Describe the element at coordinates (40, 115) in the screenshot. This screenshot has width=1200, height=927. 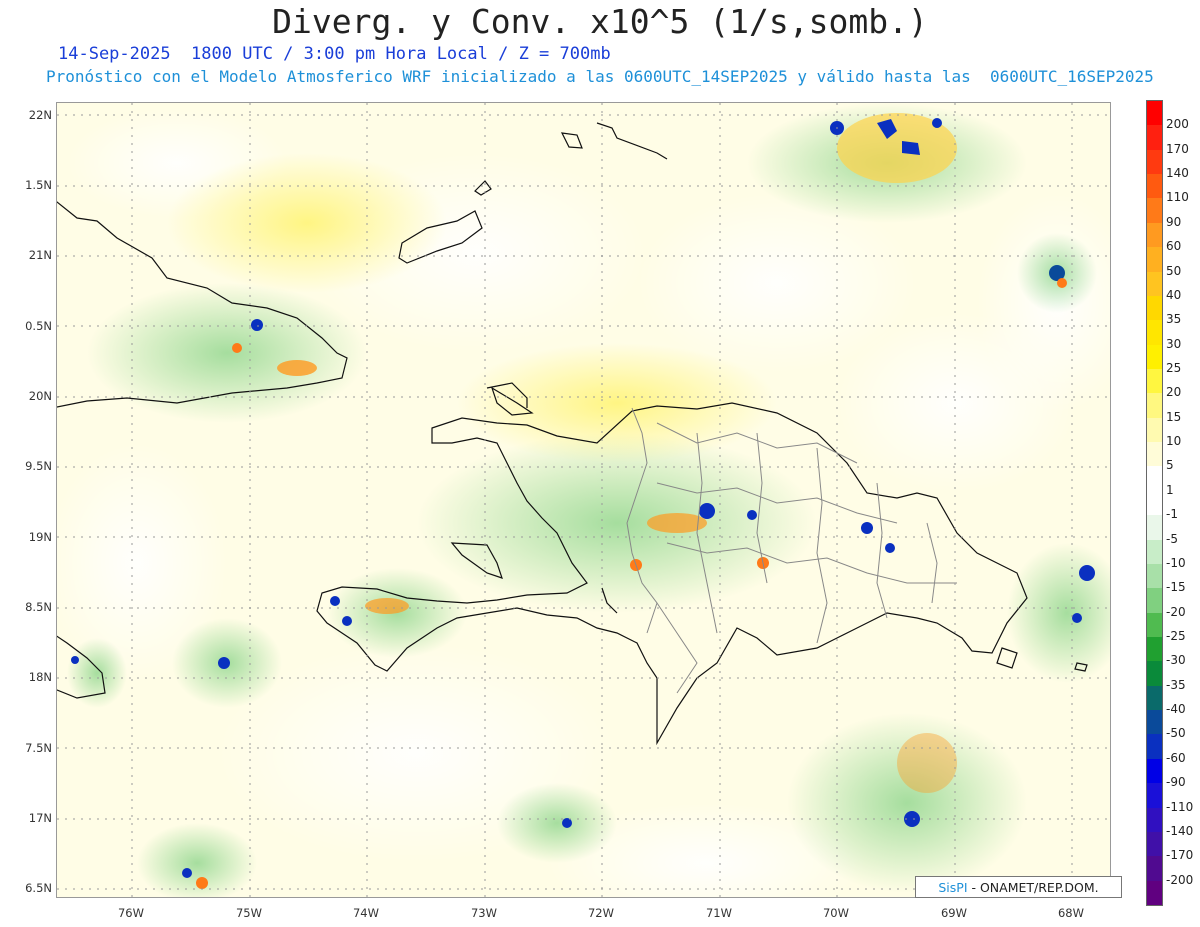
I see `lat-label: 22N` at that location.